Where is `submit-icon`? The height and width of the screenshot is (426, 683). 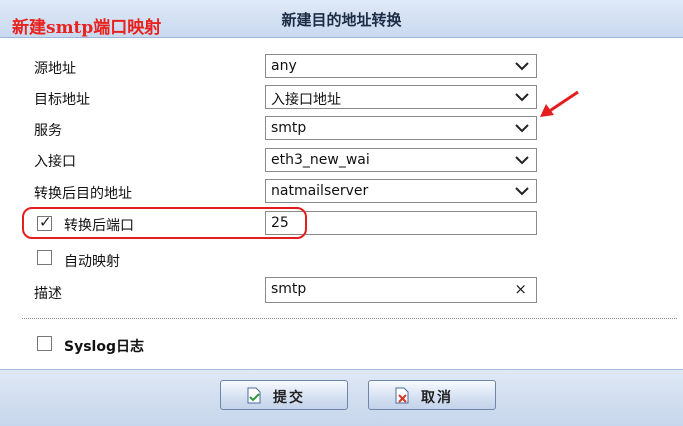 submit-icon is located at coordinates (254, 395).